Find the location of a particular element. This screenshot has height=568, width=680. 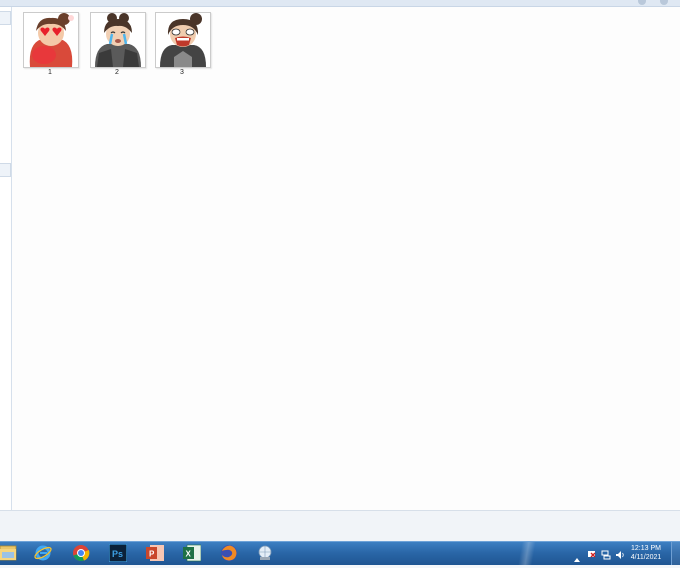

volume-icon is located at coordinates (620, 553).